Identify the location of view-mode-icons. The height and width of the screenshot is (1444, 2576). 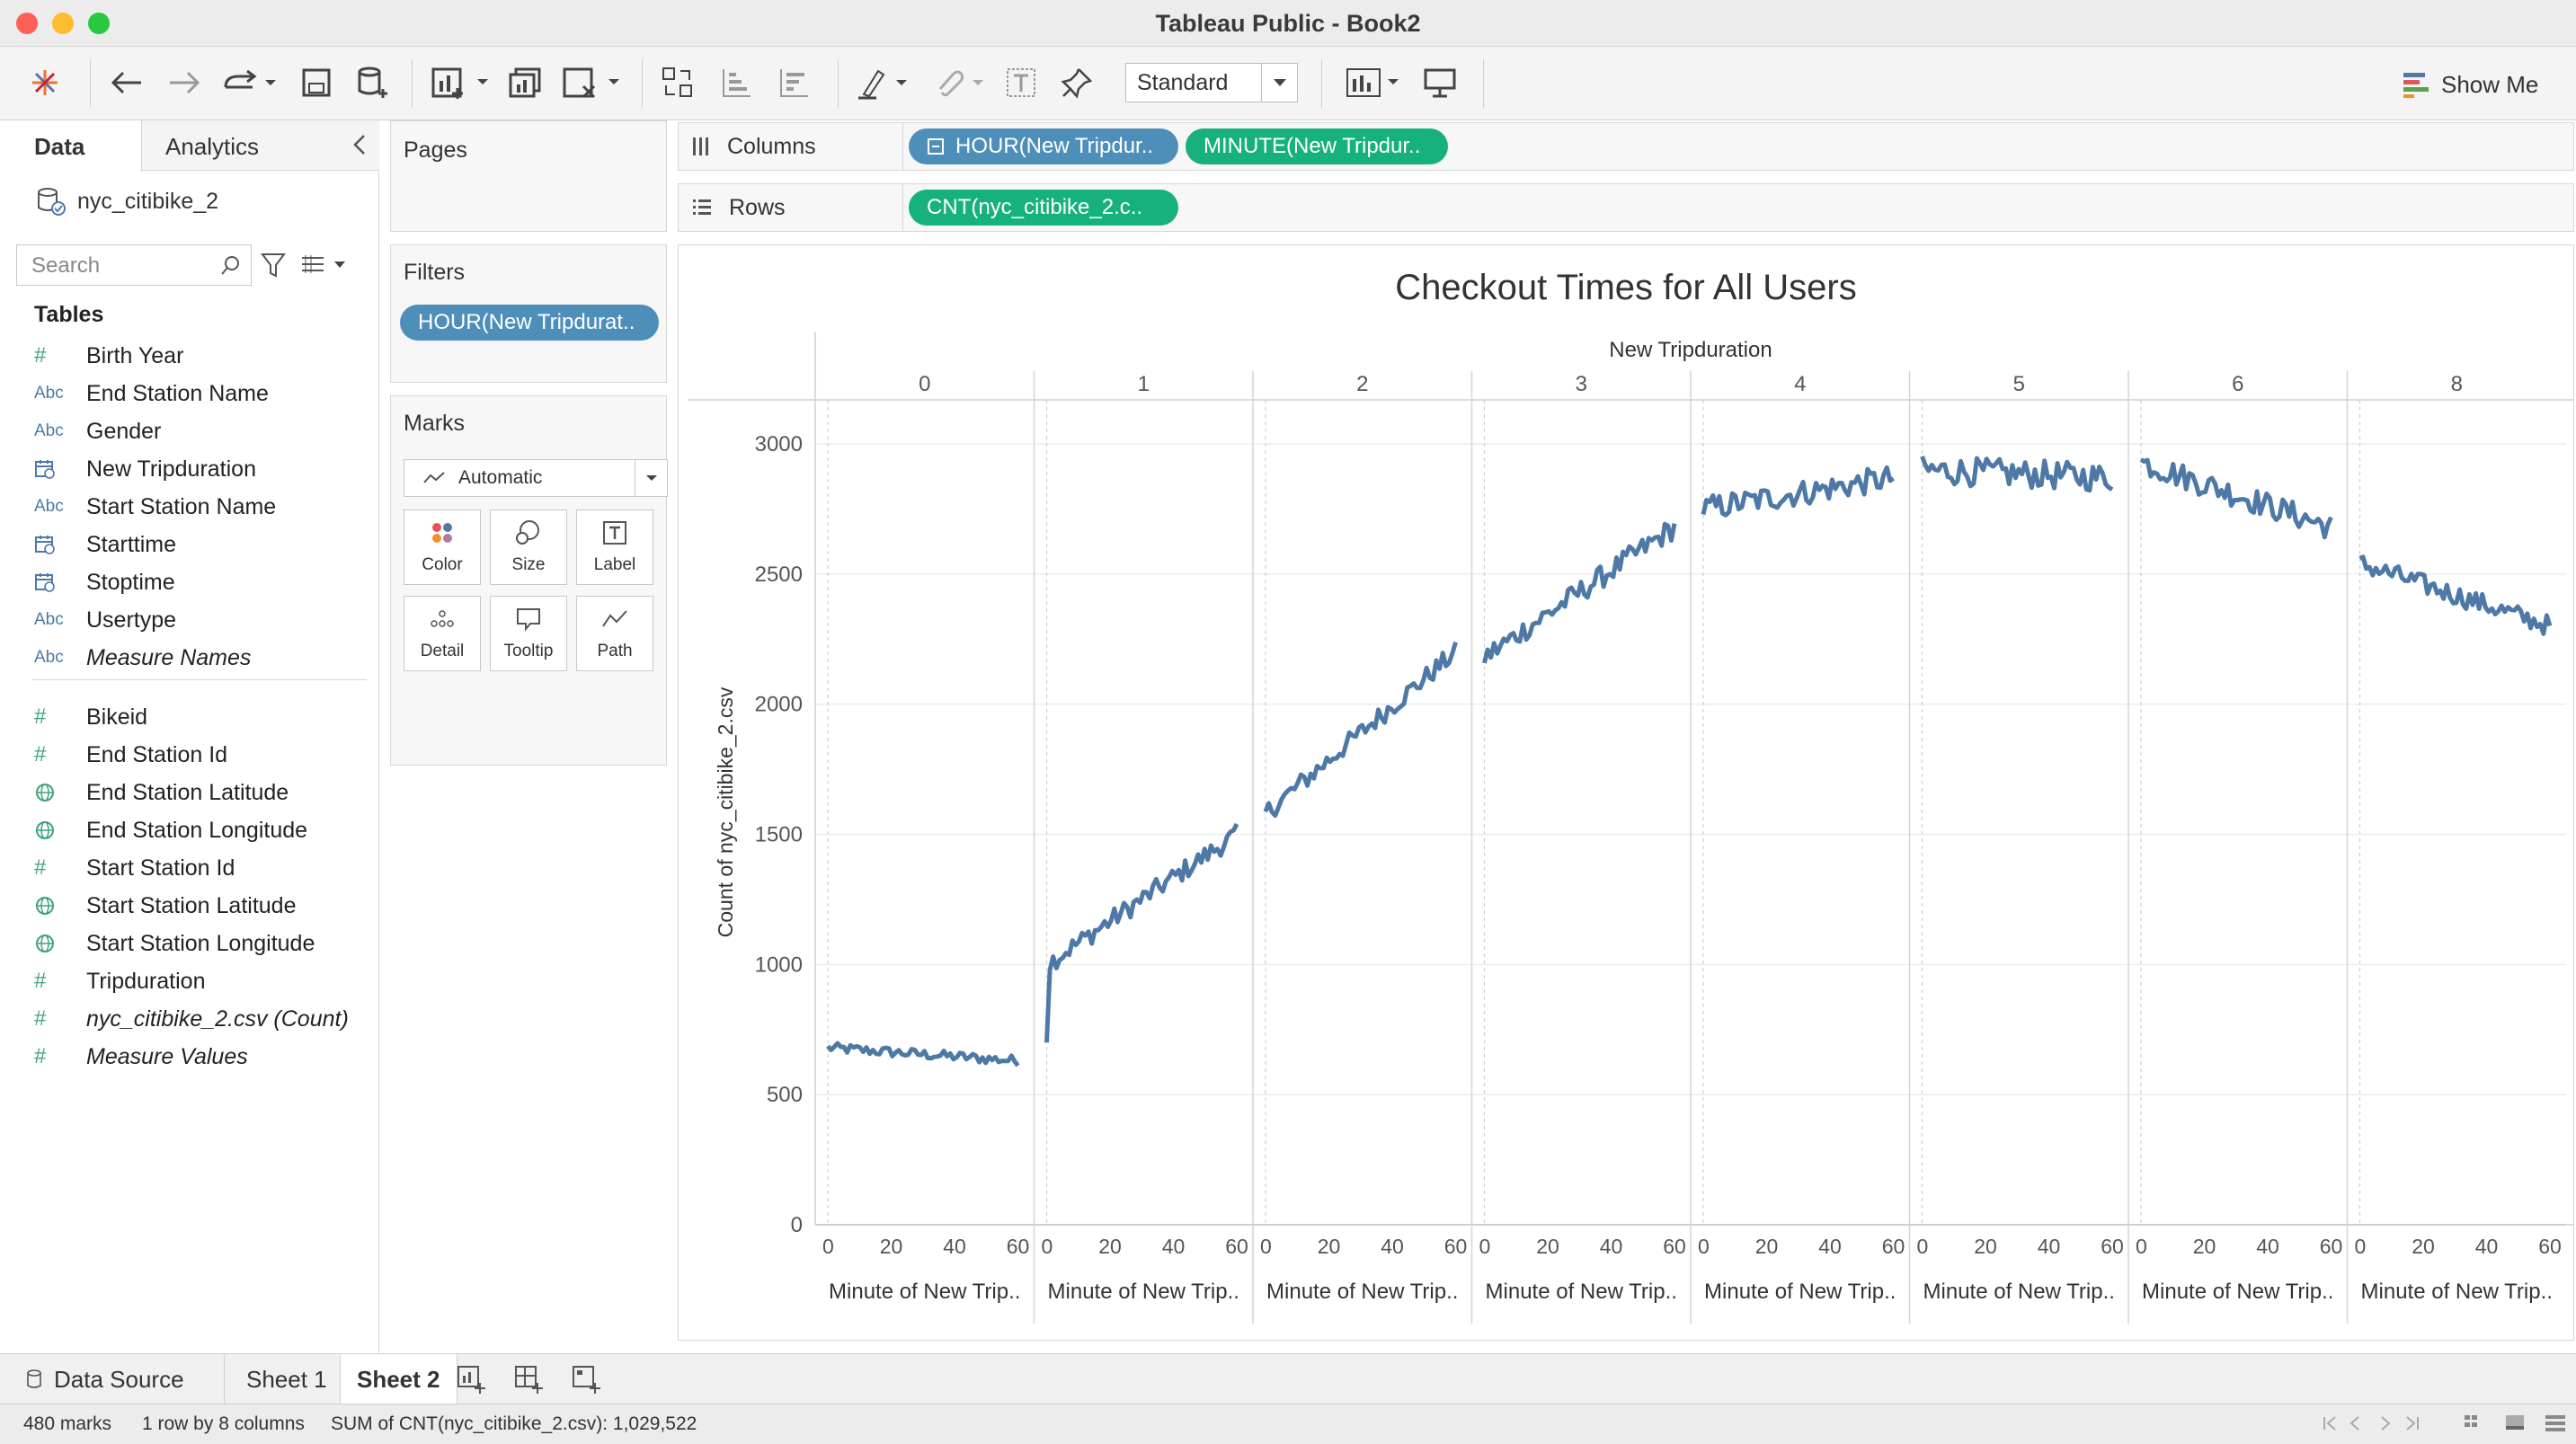
(2517, 1426).